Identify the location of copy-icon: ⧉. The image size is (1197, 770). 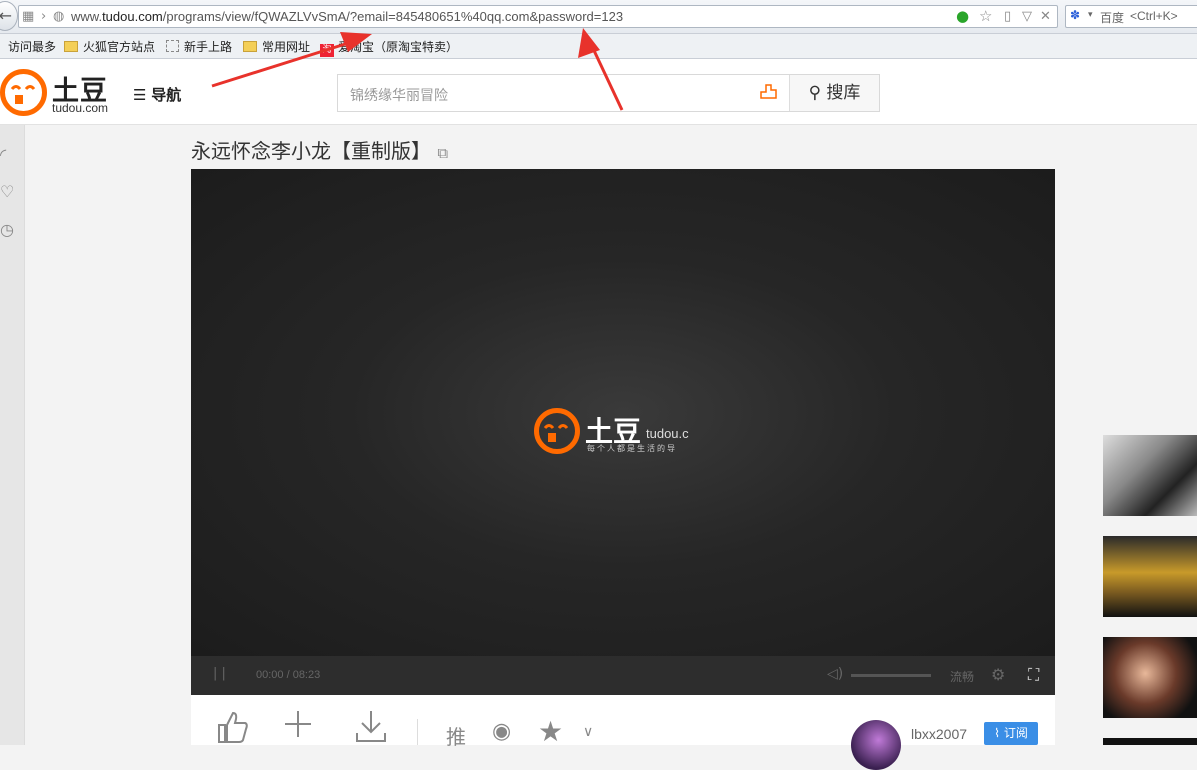
(442, 153).